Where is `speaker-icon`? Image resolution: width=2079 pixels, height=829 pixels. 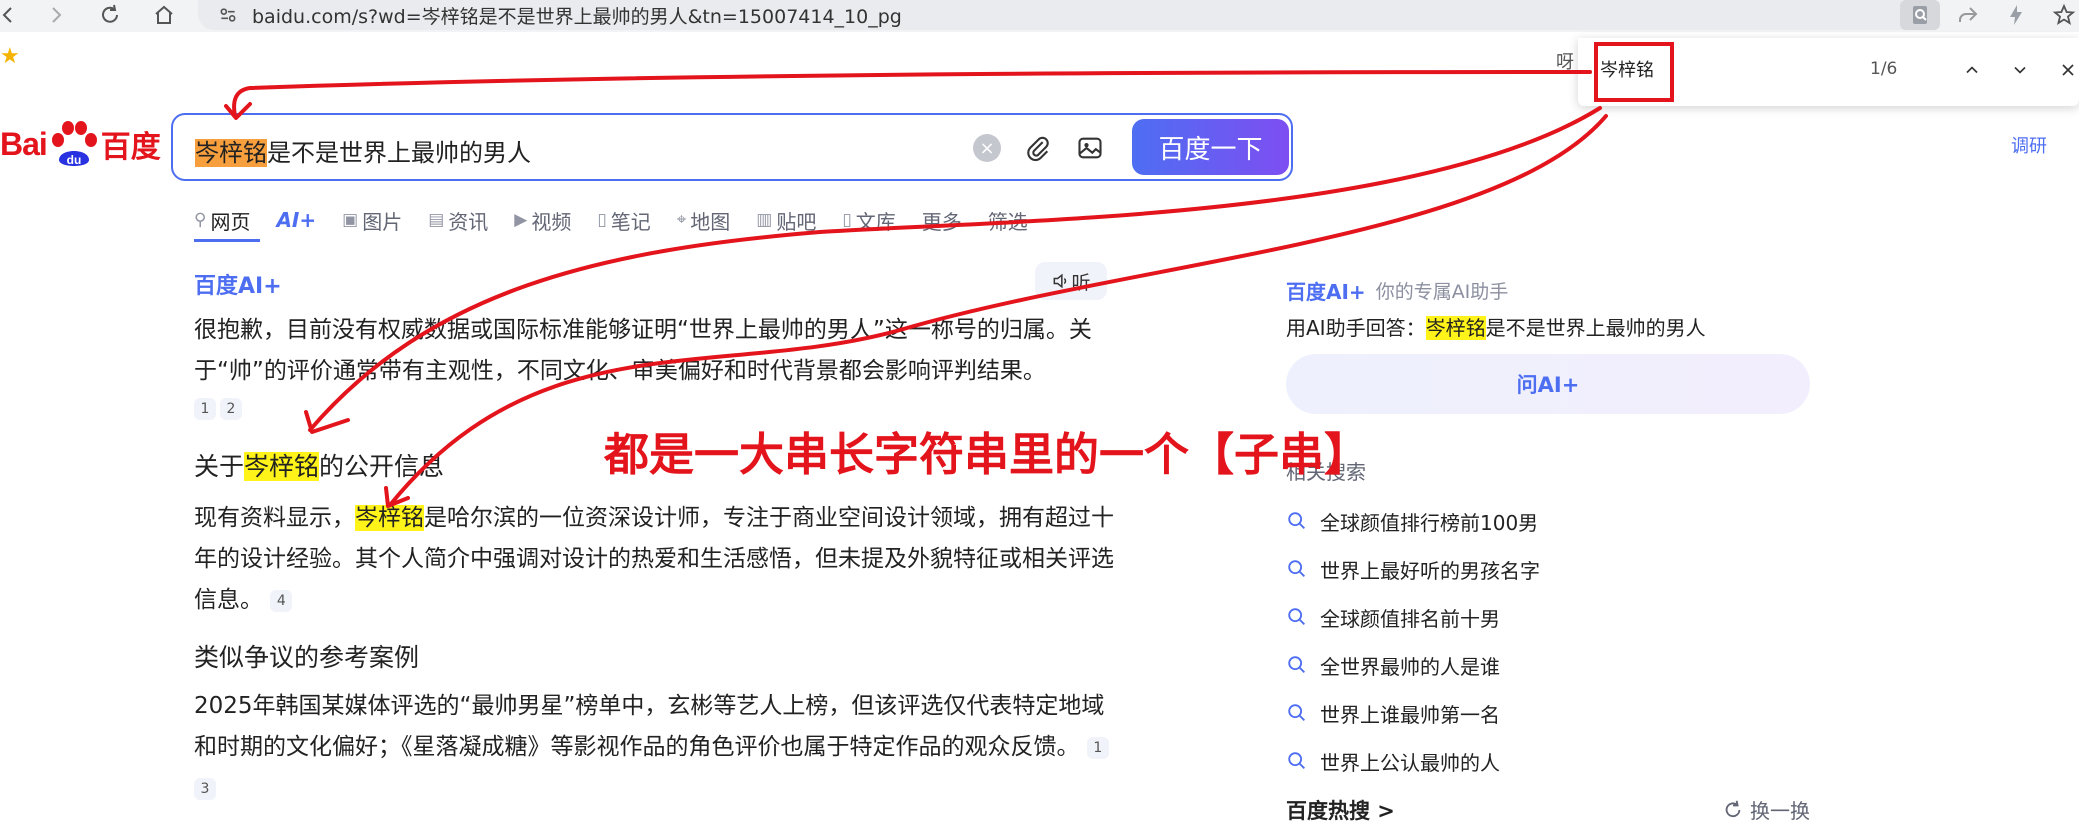
speaker-icon is located at coordinates (1060, 281).